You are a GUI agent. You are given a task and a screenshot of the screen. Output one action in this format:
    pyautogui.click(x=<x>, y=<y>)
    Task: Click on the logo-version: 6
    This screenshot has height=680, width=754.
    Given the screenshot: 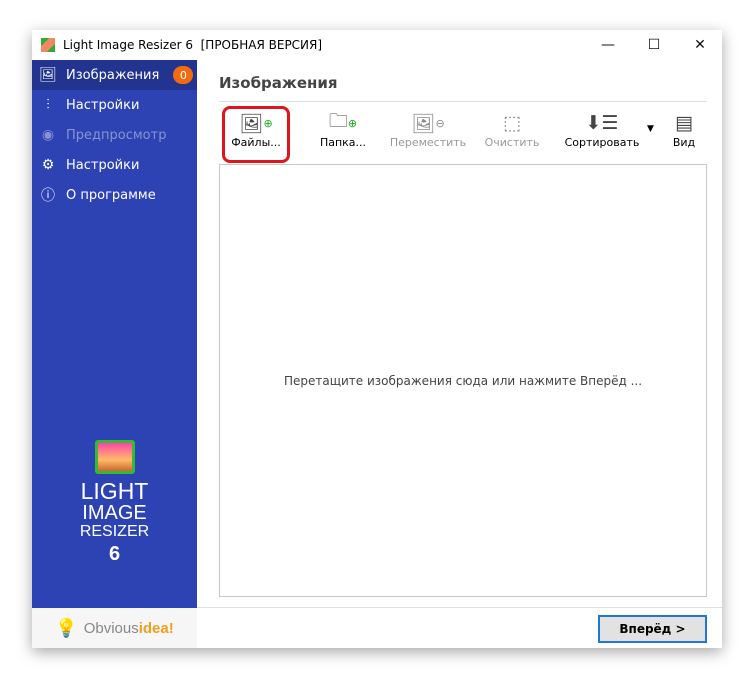 What is the action you would take?
    pyautogui.click(x=114, y=554)
    